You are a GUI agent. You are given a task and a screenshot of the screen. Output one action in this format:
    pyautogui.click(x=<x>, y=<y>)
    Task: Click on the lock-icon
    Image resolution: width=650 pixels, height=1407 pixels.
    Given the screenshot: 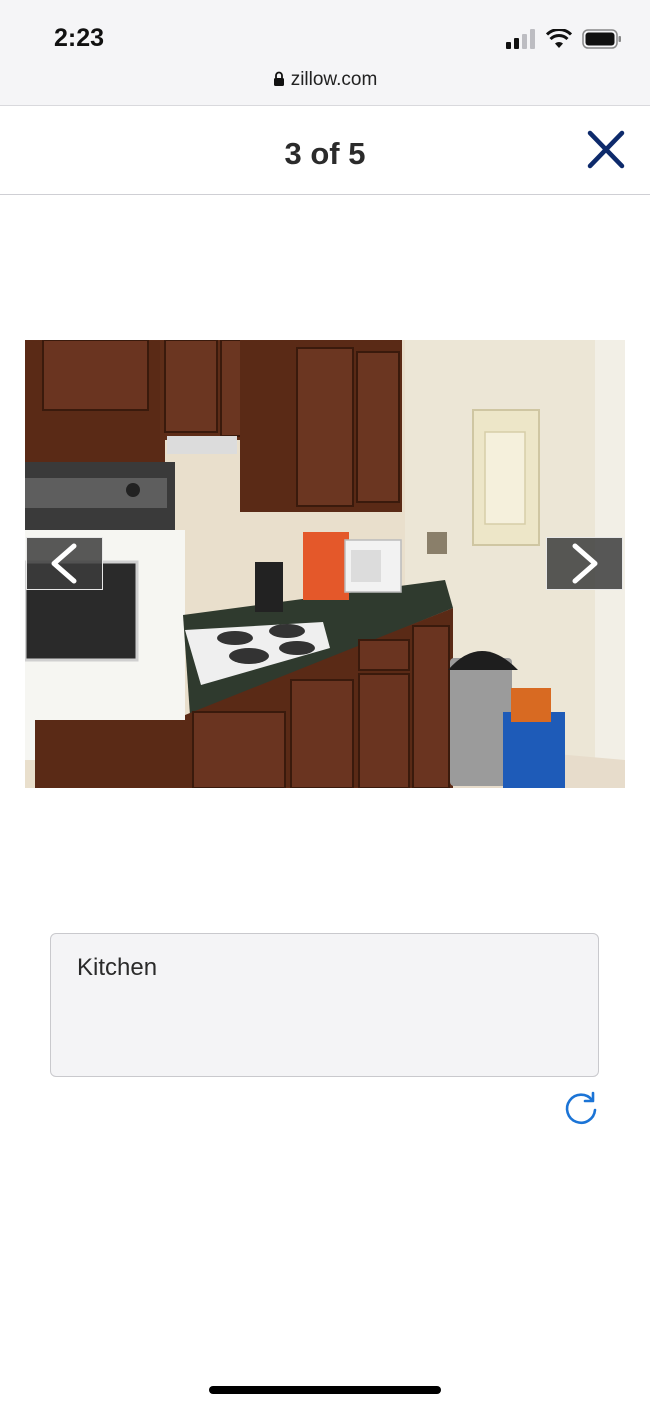 What is the action you would take?
    pyautogui.click(x=278, y=78)
    